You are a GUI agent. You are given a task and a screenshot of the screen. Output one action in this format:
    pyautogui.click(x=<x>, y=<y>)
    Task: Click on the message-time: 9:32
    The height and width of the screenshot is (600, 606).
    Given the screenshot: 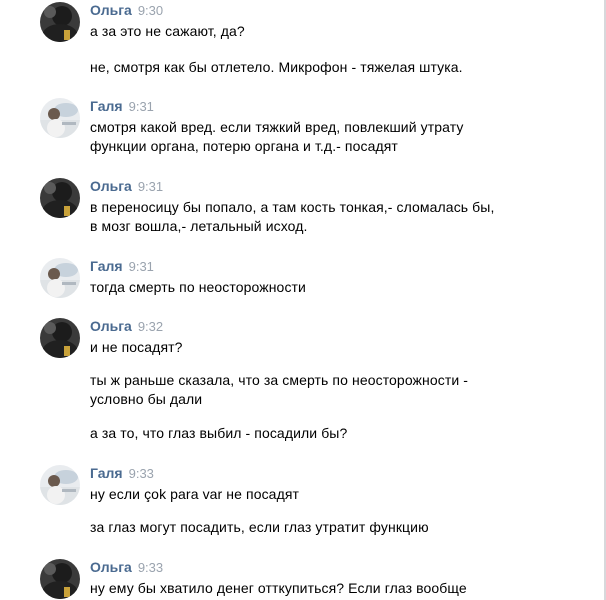 What is the action you would take?
    pyautogui.click(x=150, y=326)
    